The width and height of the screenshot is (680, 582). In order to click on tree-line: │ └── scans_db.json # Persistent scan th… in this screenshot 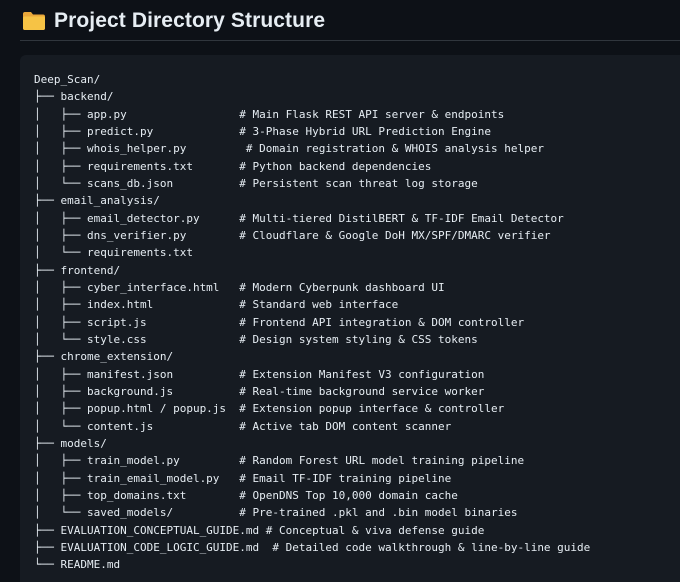, I will do `click(256, 183)`.